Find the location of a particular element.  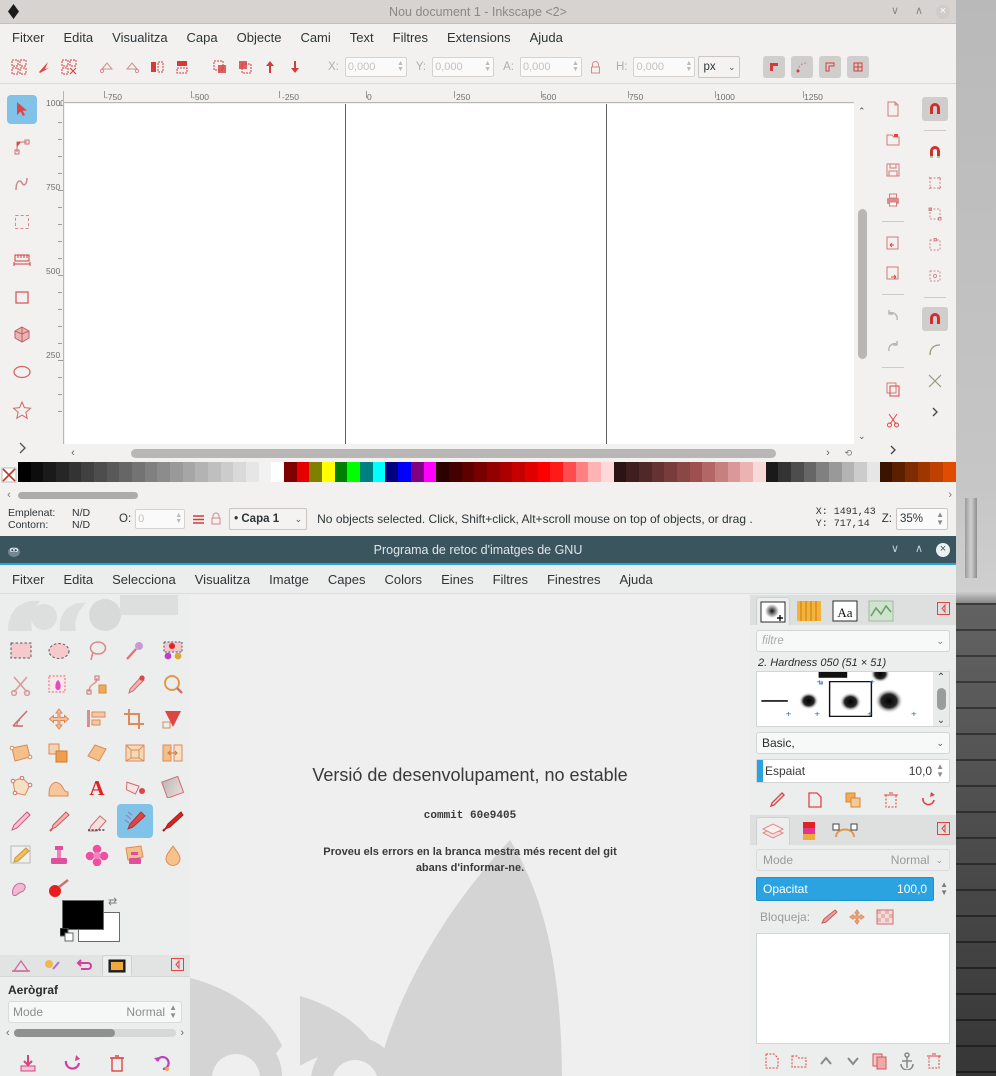

layers-tab is located at coordinates (773, 831).